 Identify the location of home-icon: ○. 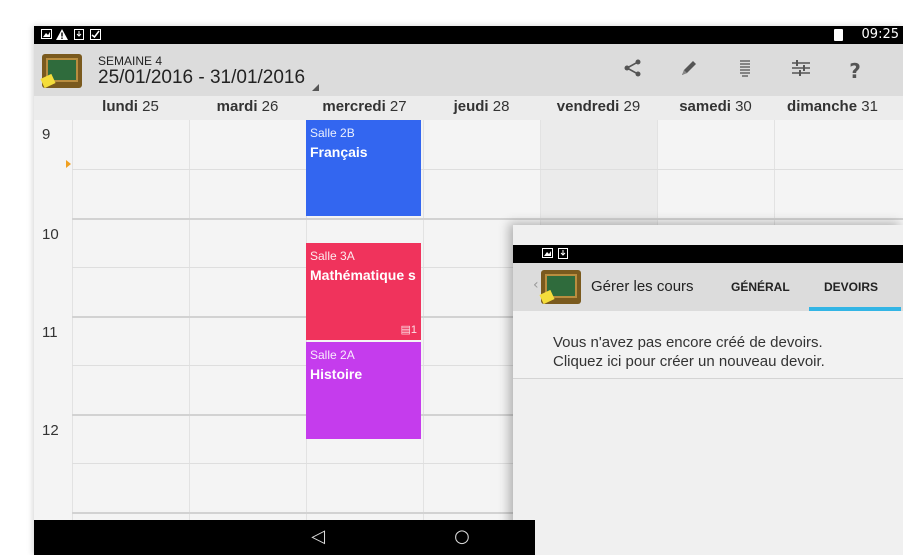
(462, 537).